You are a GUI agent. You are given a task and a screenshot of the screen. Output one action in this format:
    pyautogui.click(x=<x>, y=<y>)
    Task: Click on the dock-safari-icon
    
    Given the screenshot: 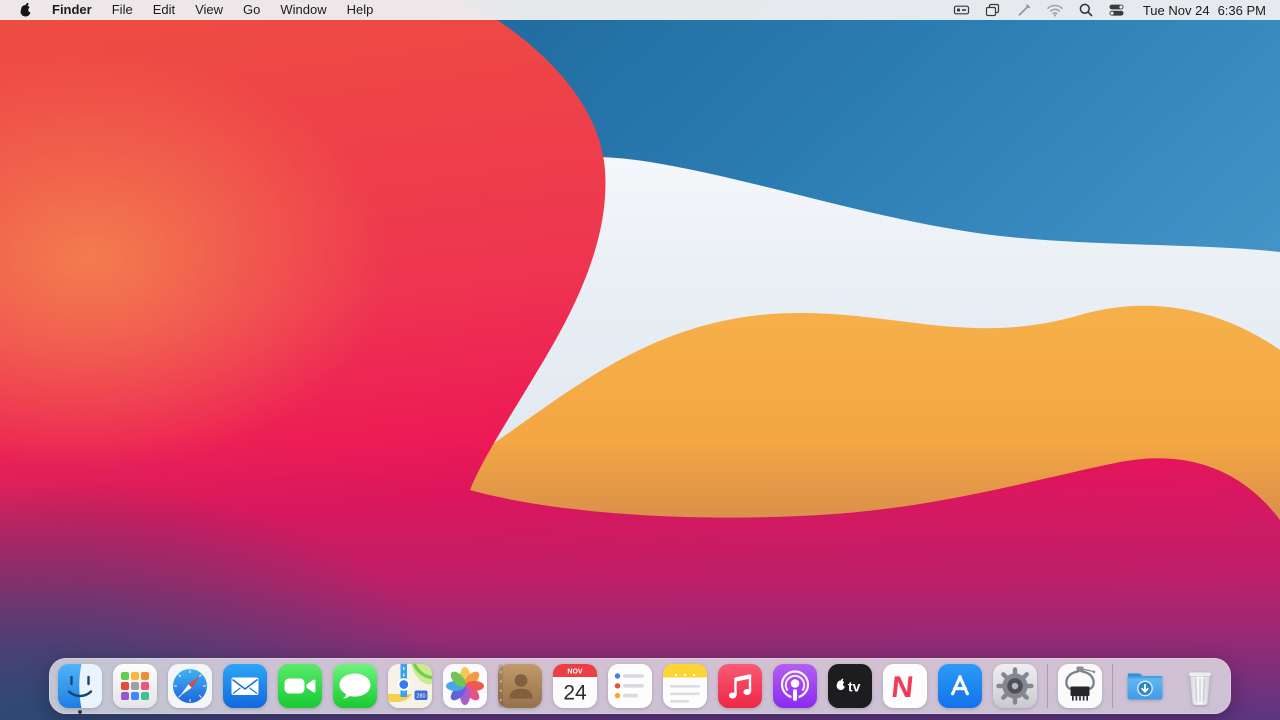 What is the action you would take?
    pyautogui.click(x=190, y=686)
    